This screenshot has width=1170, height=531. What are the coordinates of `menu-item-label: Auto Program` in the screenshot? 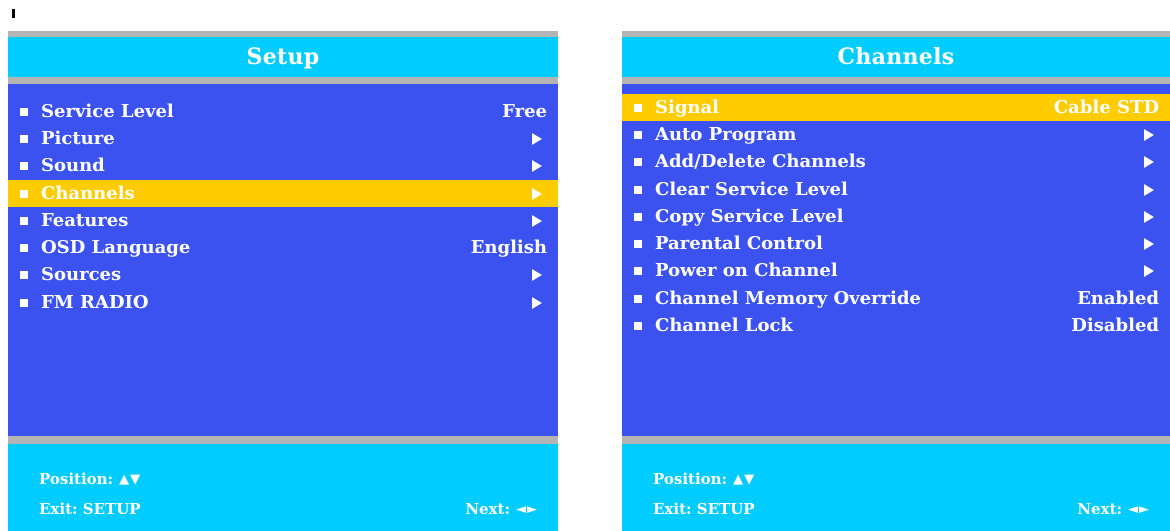 It's located at (726, 134).